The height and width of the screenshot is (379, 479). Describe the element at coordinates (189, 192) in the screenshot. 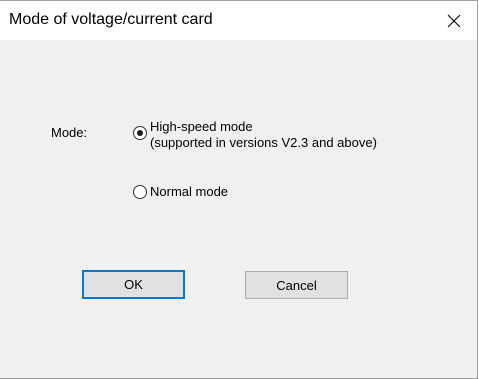

I see `normal-mode-label: Normal mode` at that location.